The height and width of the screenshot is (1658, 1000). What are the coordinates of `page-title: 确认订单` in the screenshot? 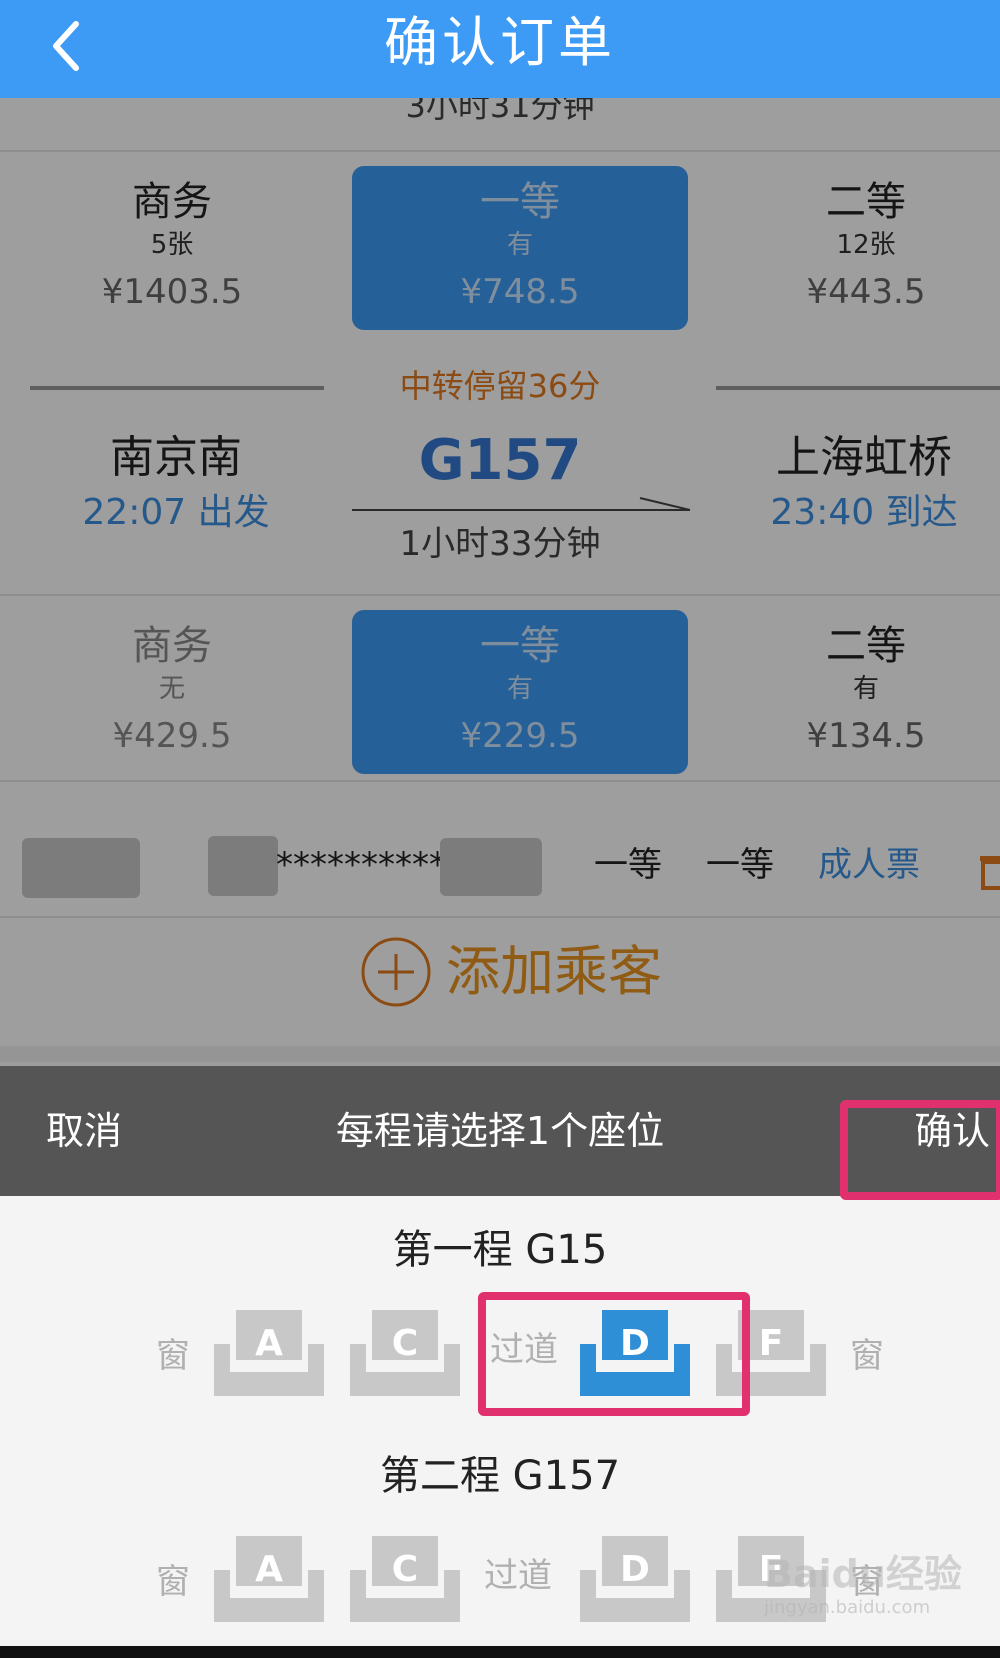 It's located at (500, 42).